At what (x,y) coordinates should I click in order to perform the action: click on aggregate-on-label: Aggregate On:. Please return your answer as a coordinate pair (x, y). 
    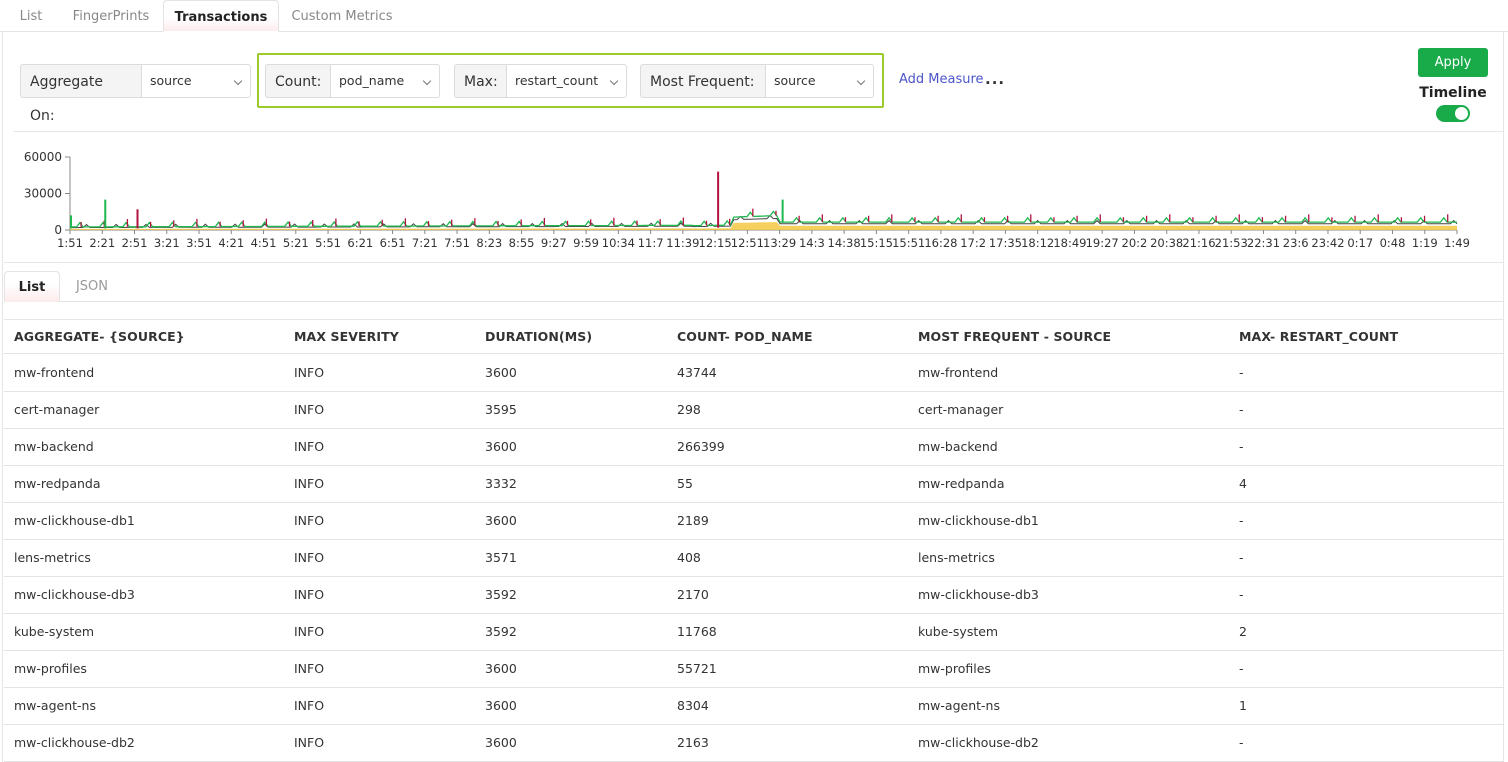
    Looking at the image, I should click on (80, 94).